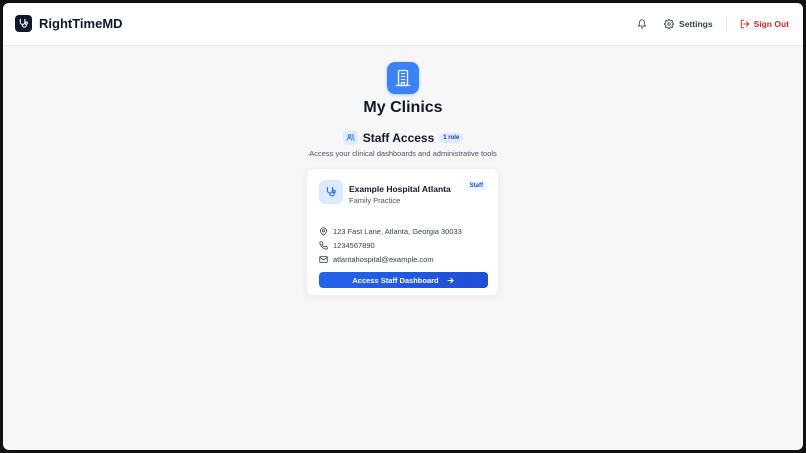  What do you see at coordinates (403, 24) in the screenshot?
I see `top-nav-bar: RightTimeMD Settings Sign Out` at bounding box center [403, 24].